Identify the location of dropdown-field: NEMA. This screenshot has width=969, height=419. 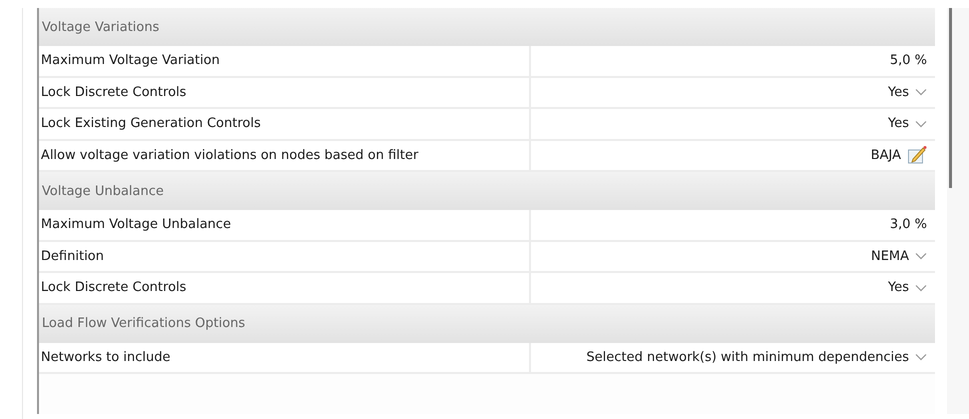
(733, 256).